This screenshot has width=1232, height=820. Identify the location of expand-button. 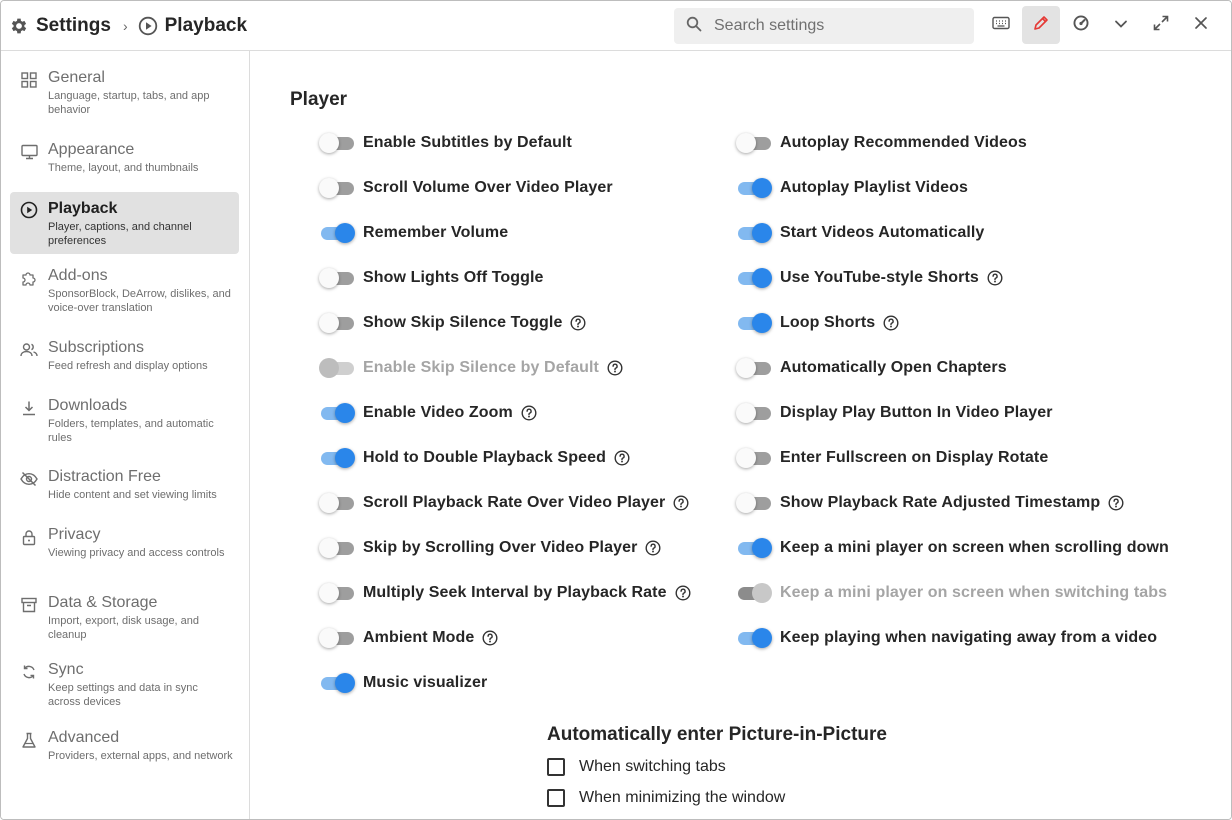
(1161, 25).